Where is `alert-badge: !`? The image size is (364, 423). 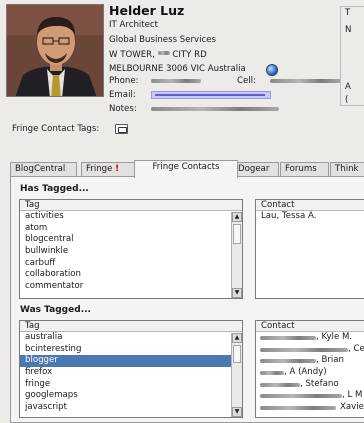
alert-badge: ! is located at coordinates (117, 169).